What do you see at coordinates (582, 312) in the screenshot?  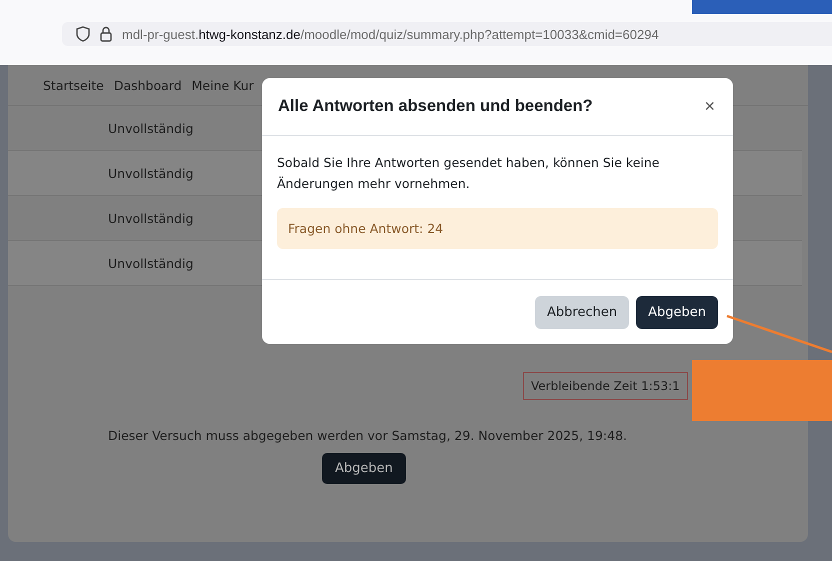 I see `cancel-button: Abbrechen` at bounding box center [582, 312].